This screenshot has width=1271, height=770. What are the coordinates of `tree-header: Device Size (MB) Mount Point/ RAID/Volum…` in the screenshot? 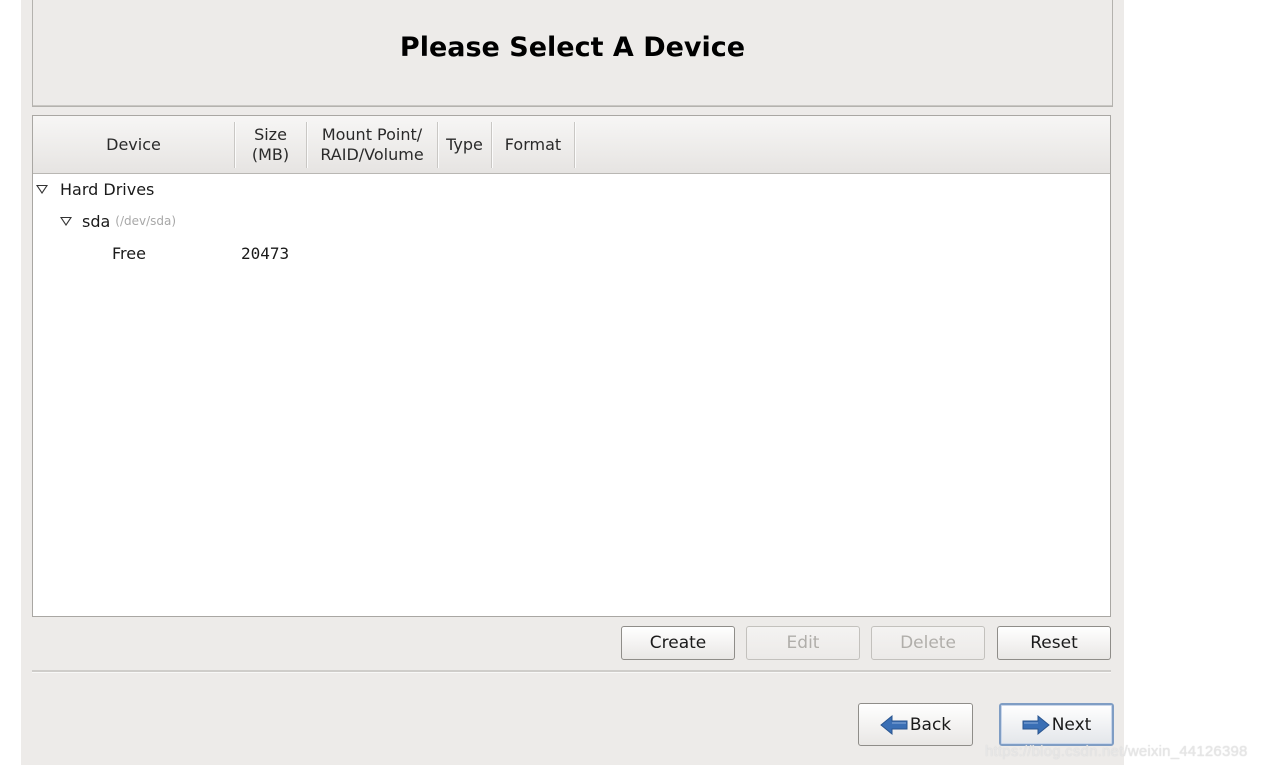 It's located at (571, 145).